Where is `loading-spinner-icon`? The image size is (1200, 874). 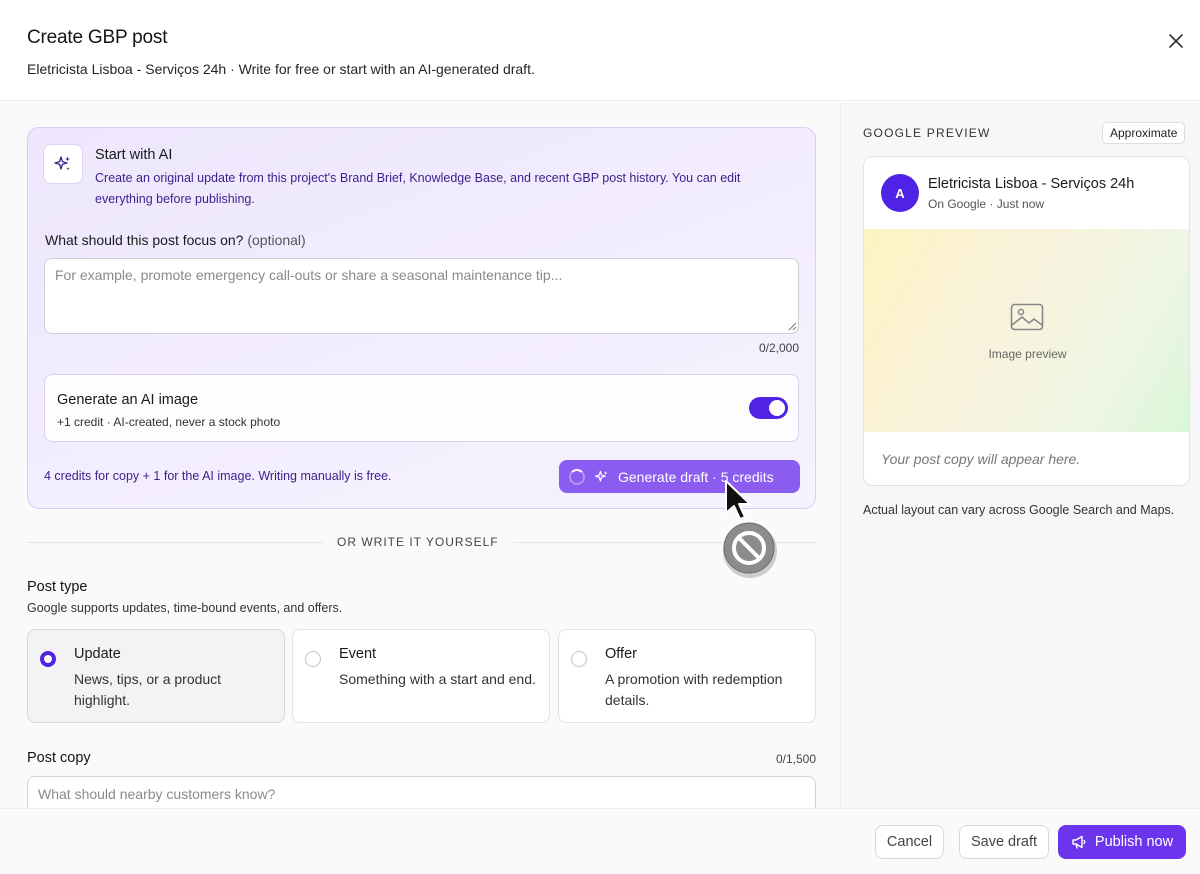 loading-spinner-icon is located at coordinates (577, 476).